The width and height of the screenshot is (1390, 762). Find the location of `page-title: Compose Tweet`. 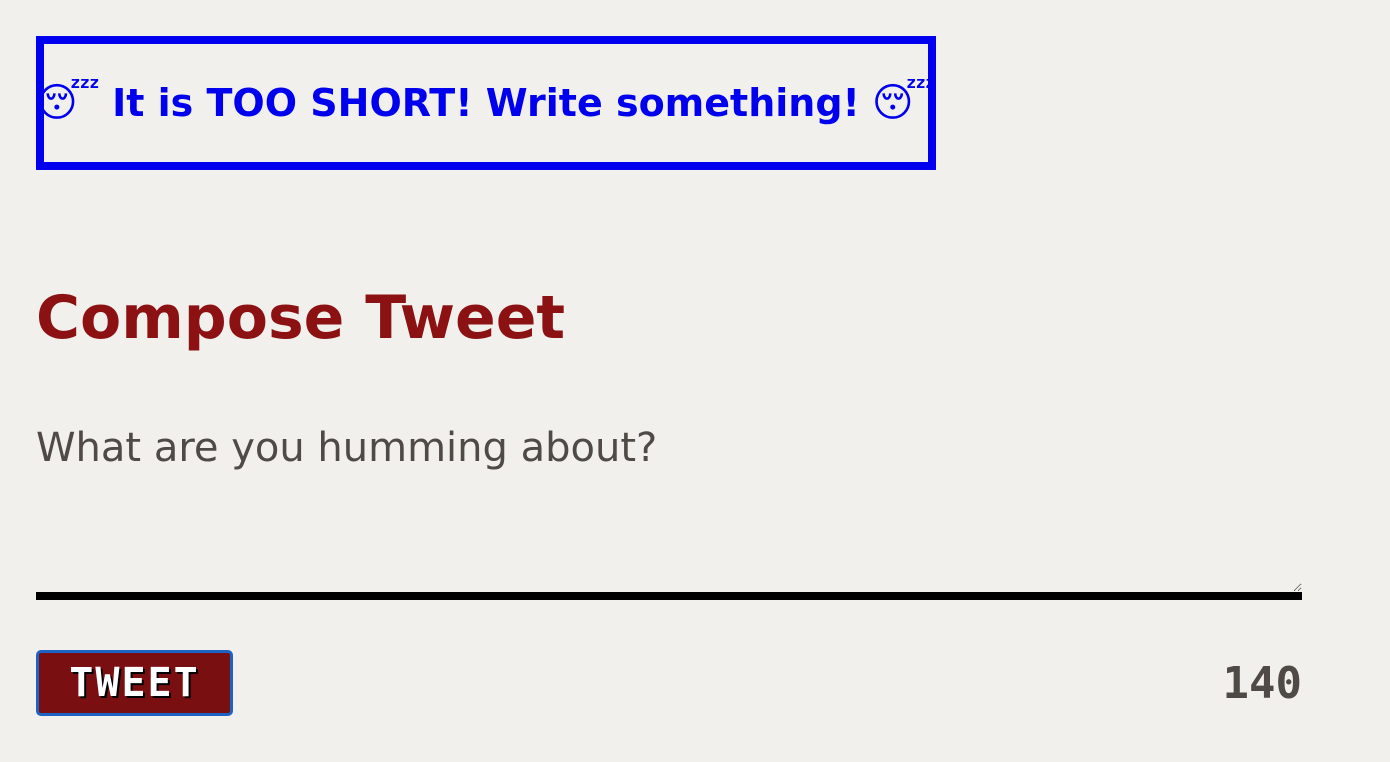

page-title: Compose Tweet is located at coordinates (301, 318).